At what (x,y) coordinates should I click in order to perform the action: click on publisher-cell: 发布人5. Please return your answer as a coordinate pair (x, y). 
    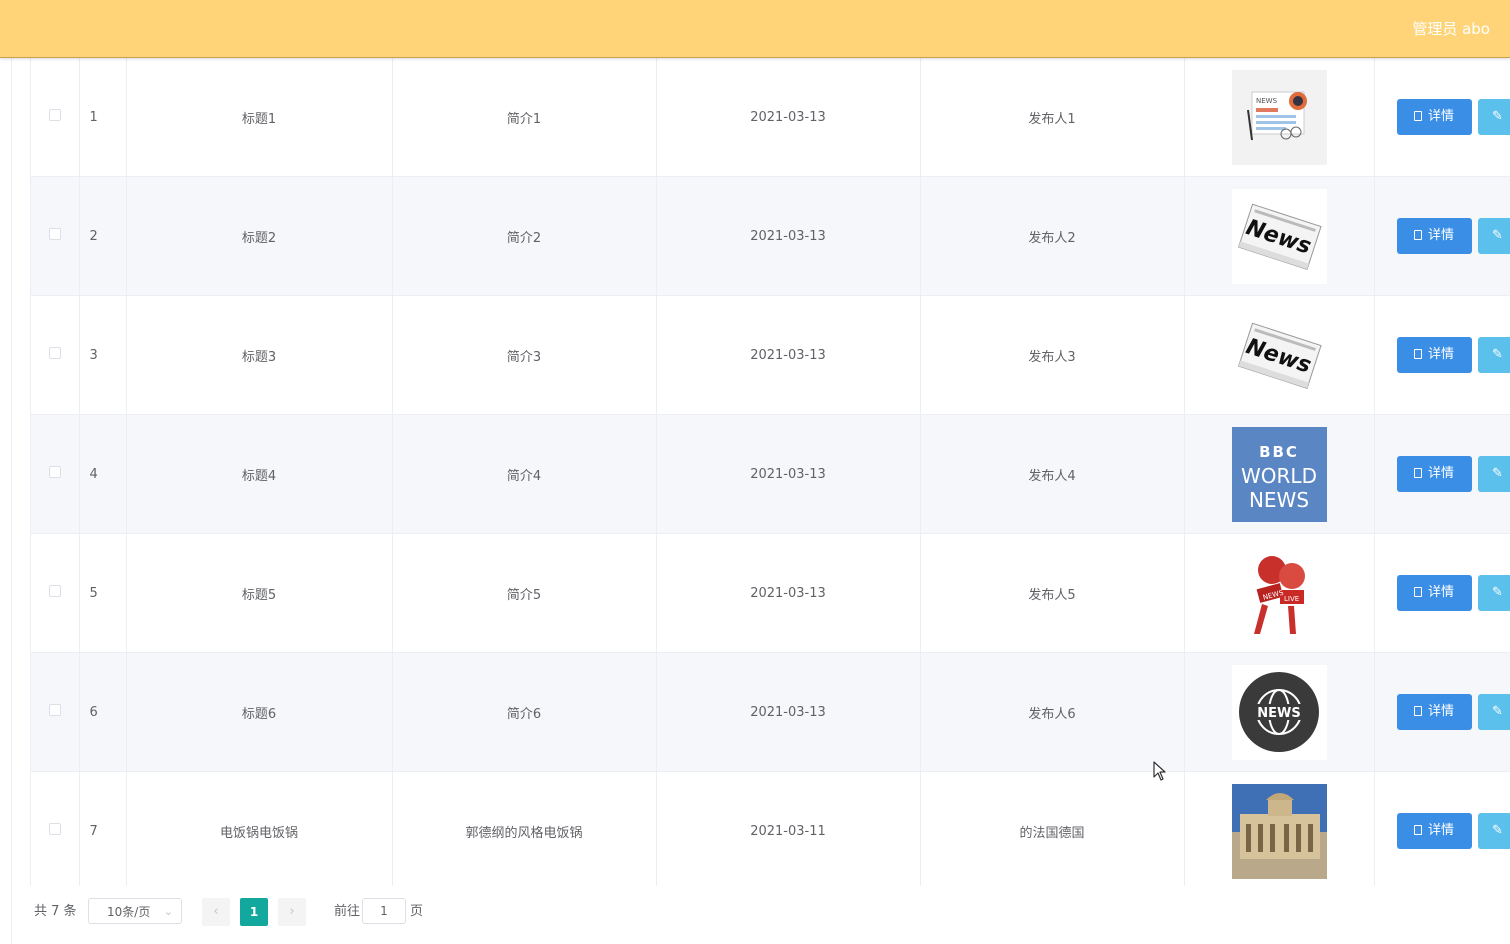
    Looking at the image, I should click on (1052, 593).